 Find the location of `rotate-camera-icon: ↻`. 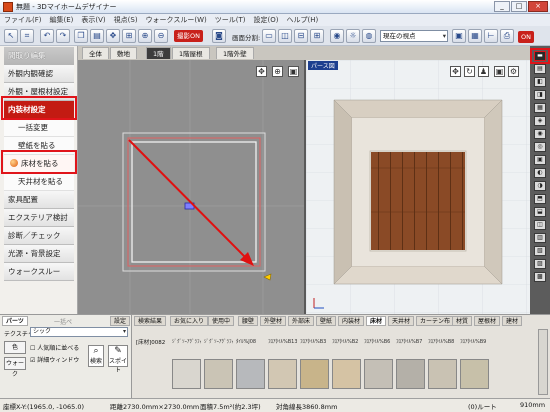

rotate-camera-icon: ↻ is located at coordinates (469, 71).